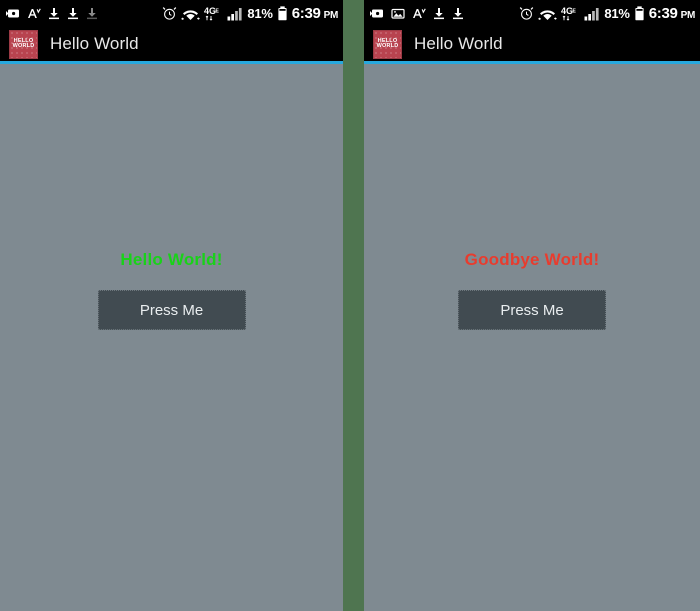 Image resolution: width=700 pixels, height=611 pixels. I want to click on panel-divider, so click(353, 305).